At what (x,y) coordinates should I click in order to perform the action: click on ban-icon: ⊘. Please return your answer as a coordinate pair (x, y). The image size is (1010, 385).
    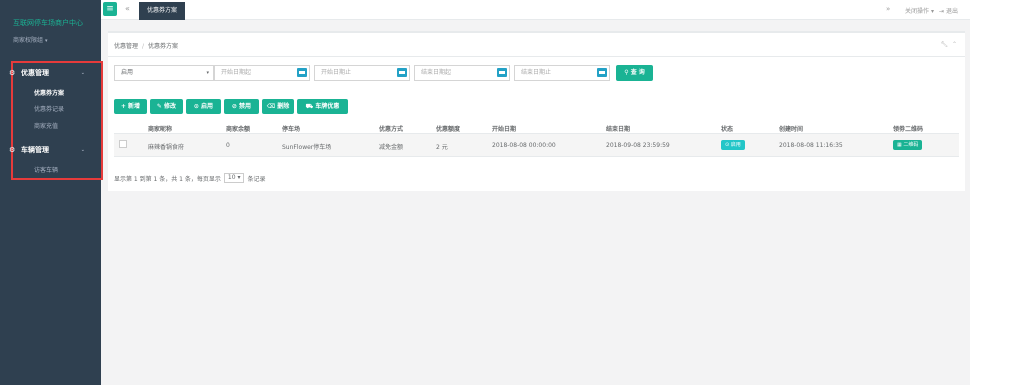
    Looking at the image, I should click on (234, 106).